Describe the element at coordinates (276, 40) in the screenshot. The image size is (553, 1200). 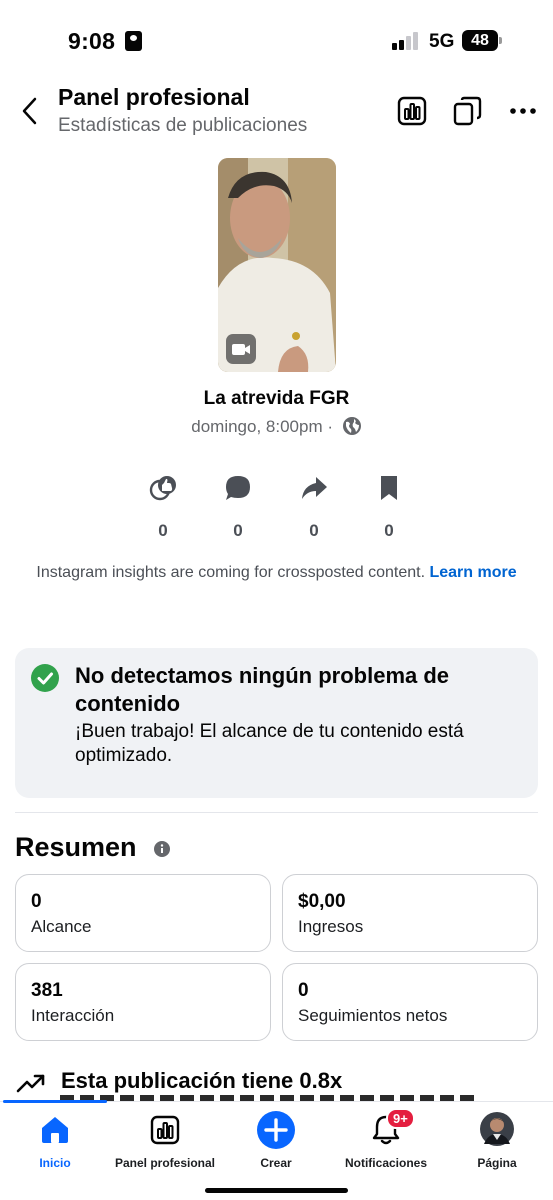
I see `status-bar: 9:08 5G 48` at that location.